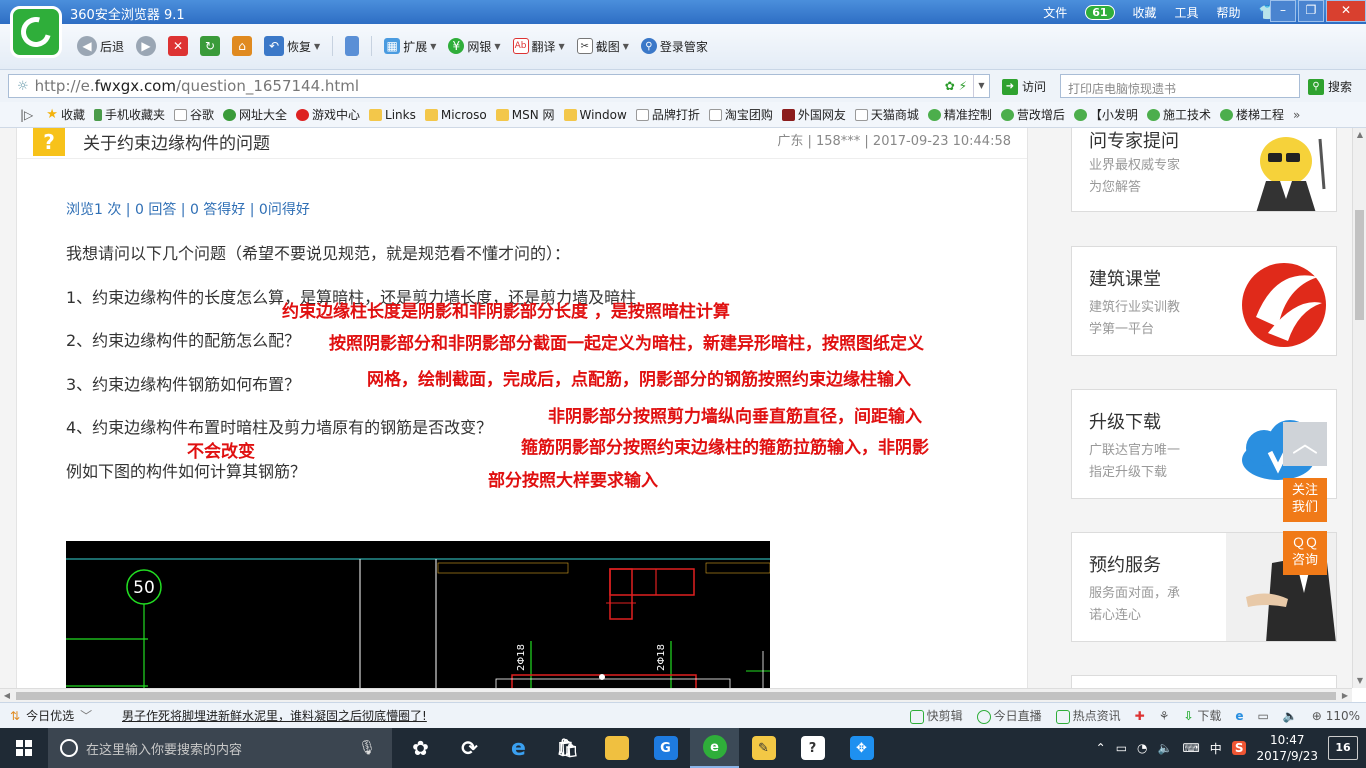 This screenshot has height=768, width=1366. Describe the element at coordinates (129, 114) in the screenshot. I see `fav-item-mobile: 手机收藏夹` at that location.